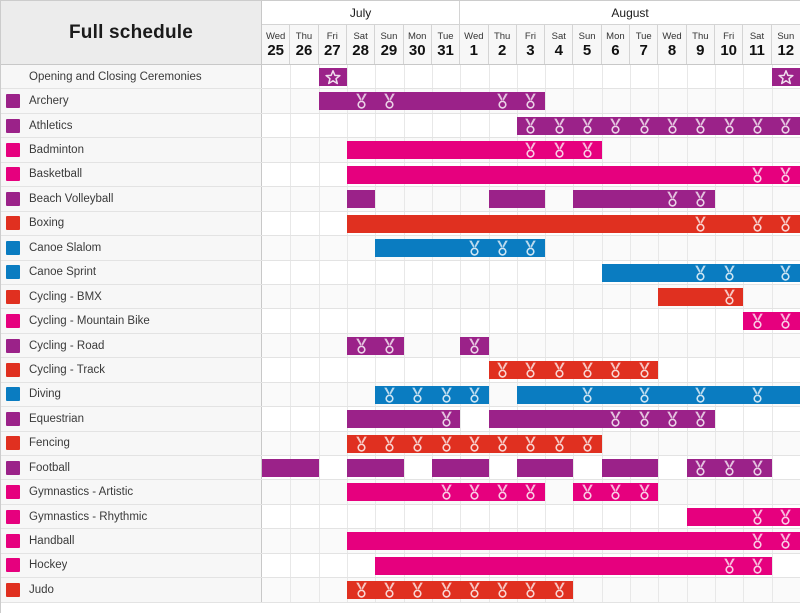  I want to click on sport-label-cell: Cycling - Road, so click(131, 345).